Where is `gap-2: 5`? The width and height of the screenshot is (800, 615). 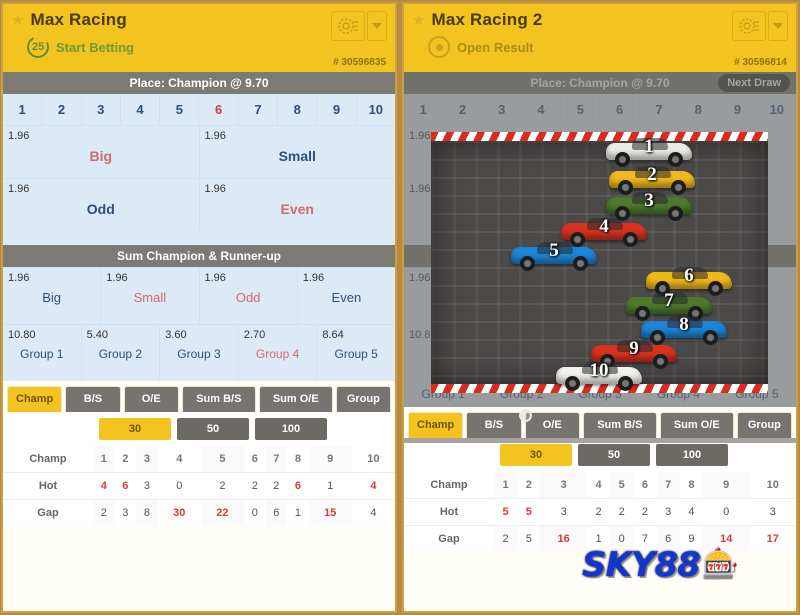 gap-2: 5 is located at coordinates (529, 538).